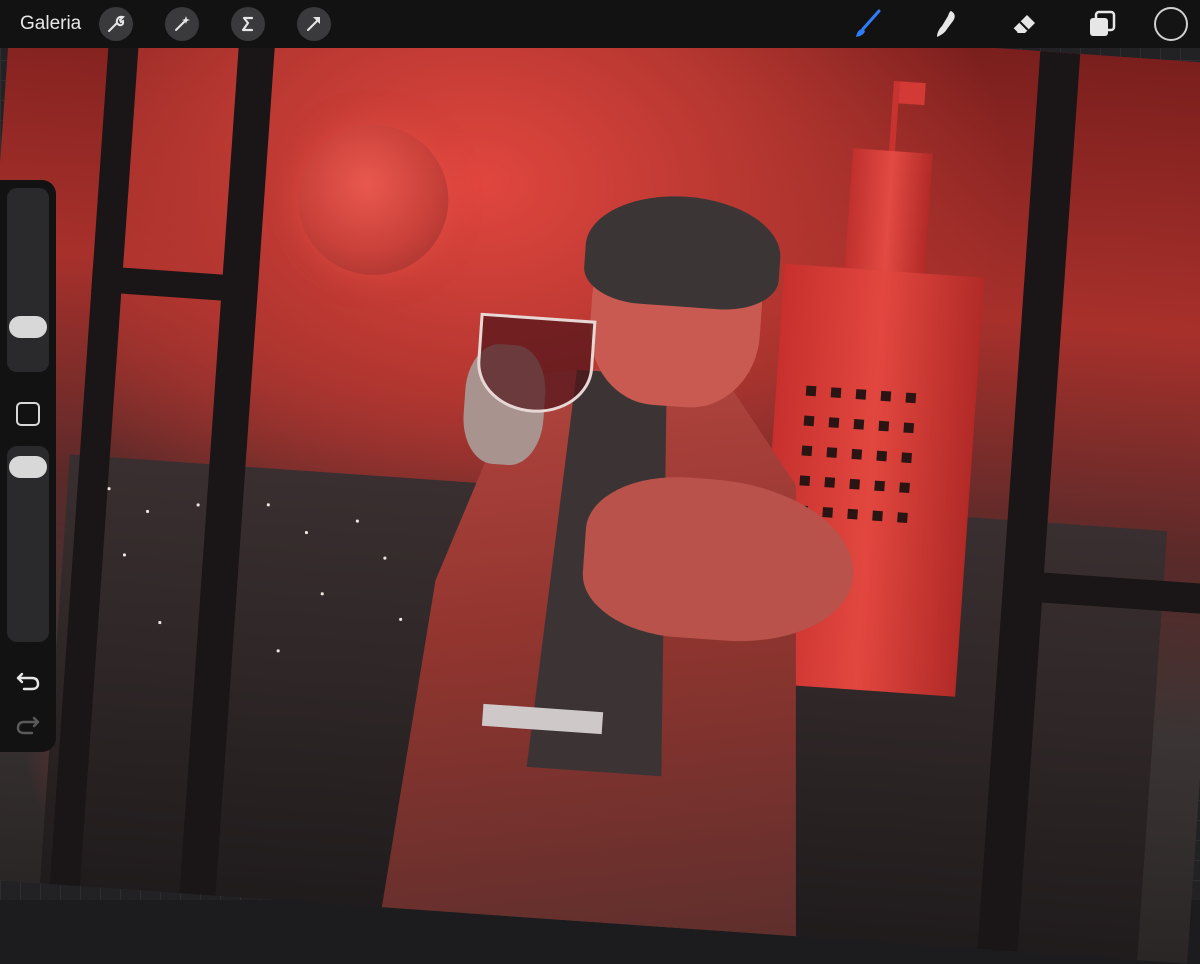 Image resolution: width=1200 pixels, height=964 pixels. I want to click on tower-top, so click(888, 216).